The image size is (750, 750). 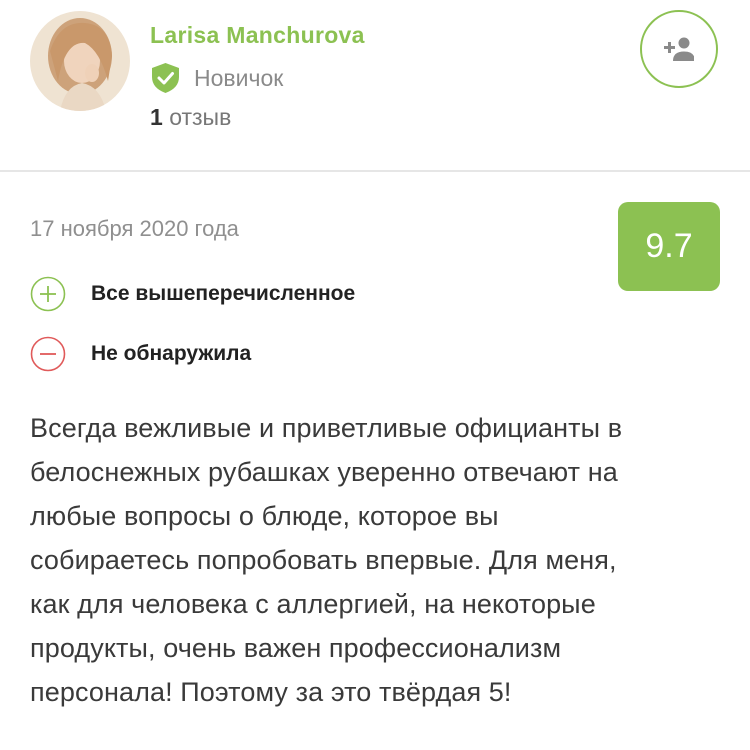 I want to click on shield-check-icon, so click(x=165, y=78).